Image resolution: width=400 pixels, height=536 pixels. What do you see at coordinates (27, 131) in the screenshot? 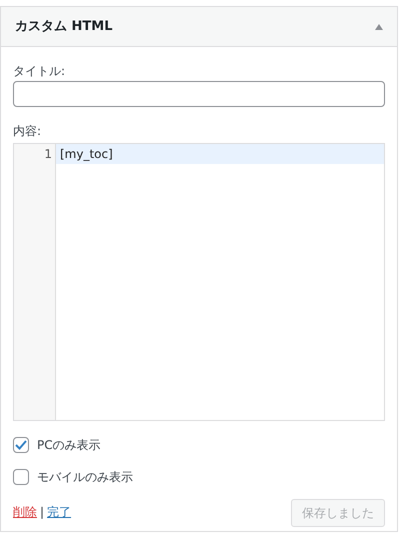
I see `field-label: 内容:` at bounding box center [27, 131].